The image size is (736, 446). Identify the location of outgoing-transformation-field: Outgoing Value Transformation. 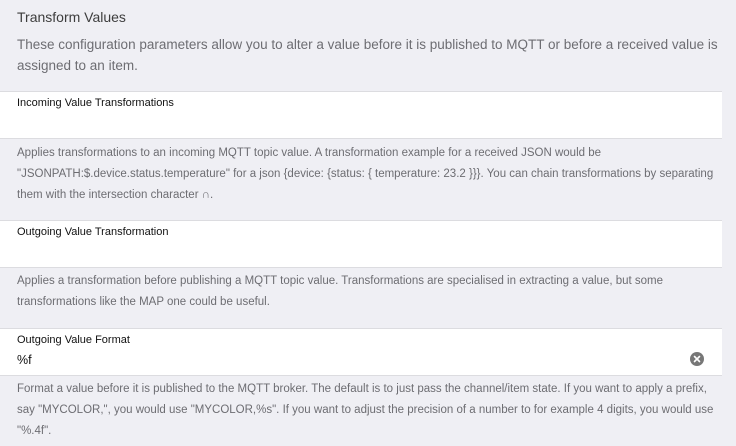
(361, 244).